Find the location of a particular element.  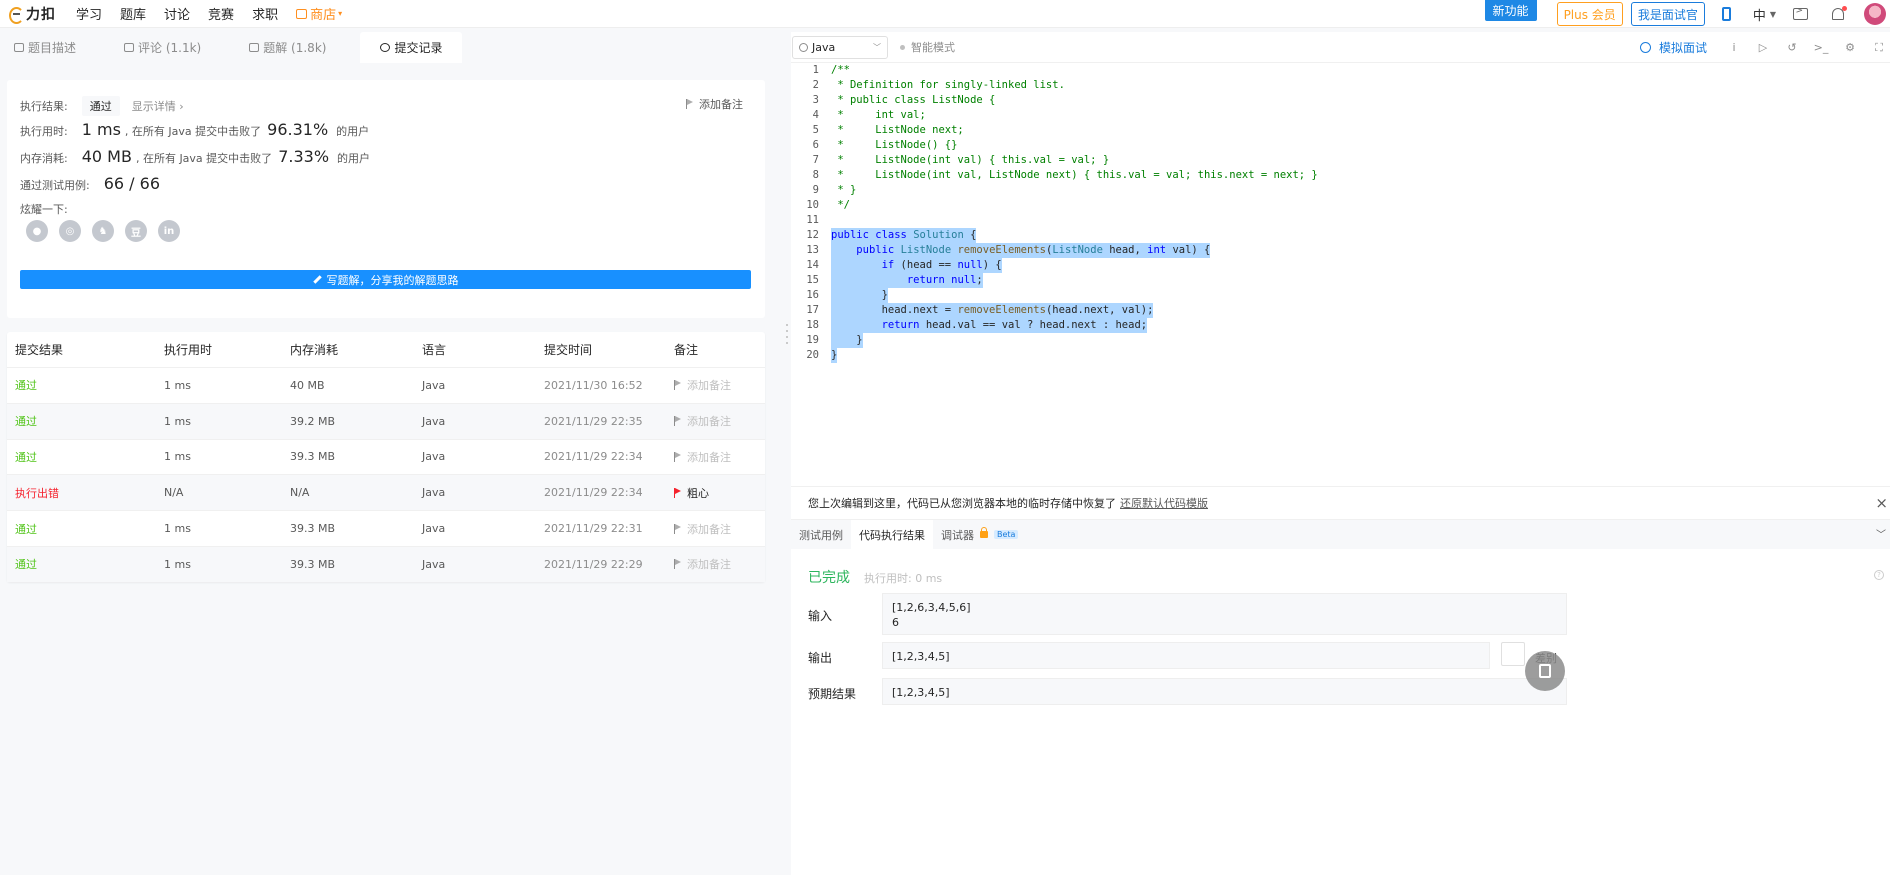

code-token: * ListNode next; is located at coordinates (897, 130).